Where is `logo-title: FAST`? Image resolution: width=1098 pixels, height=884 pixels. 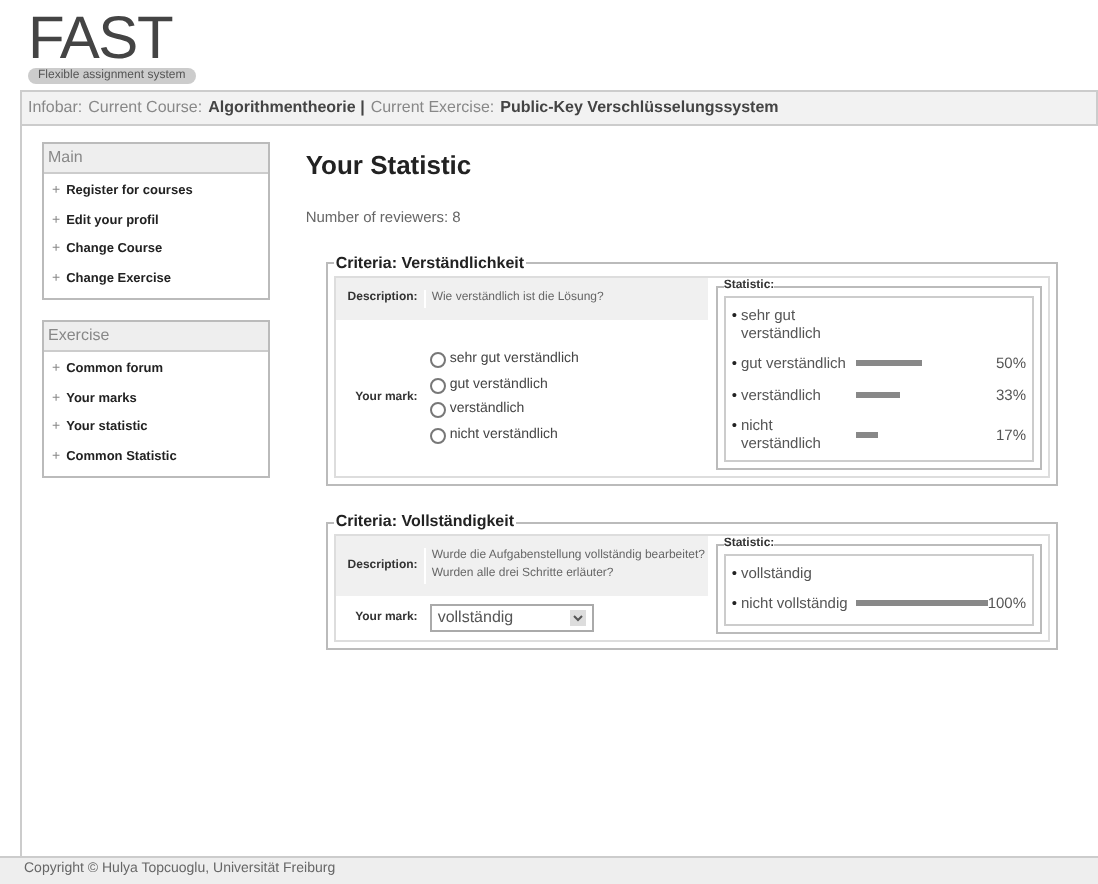
logo-title: FAST is located at coordinates (100, 40).